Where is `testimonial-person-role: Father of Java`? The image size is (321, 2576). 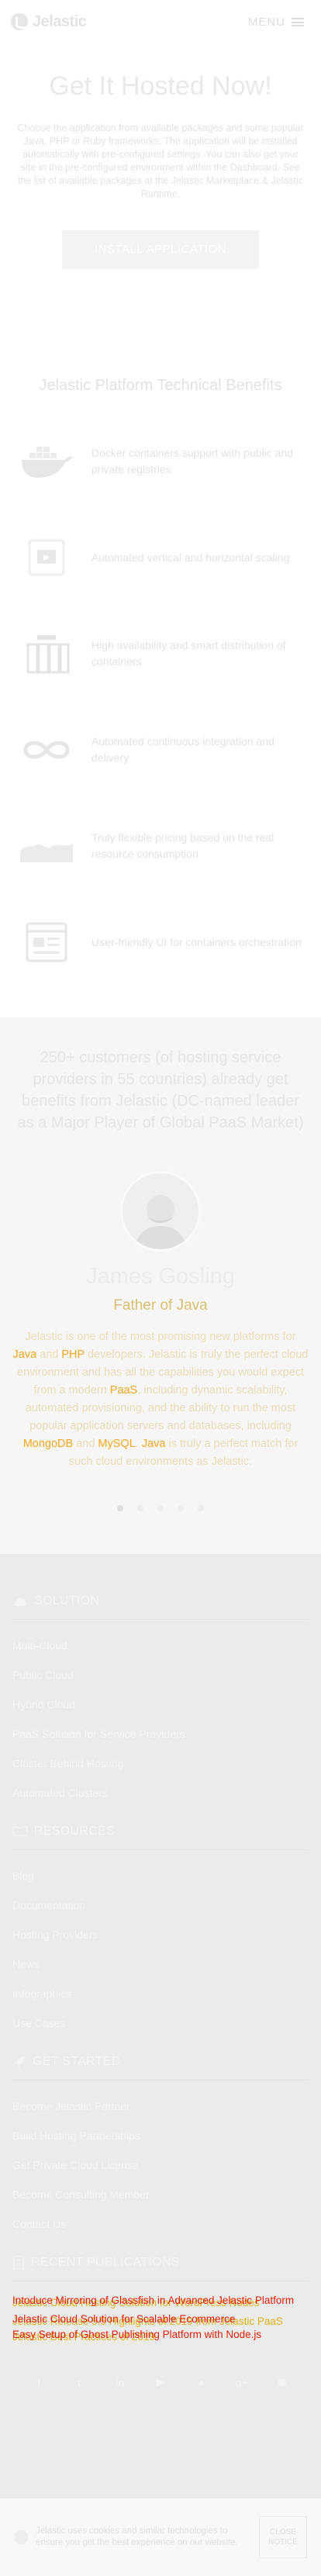
testimonial-person-role: Father of Java is located at coordinates (160, 1305).